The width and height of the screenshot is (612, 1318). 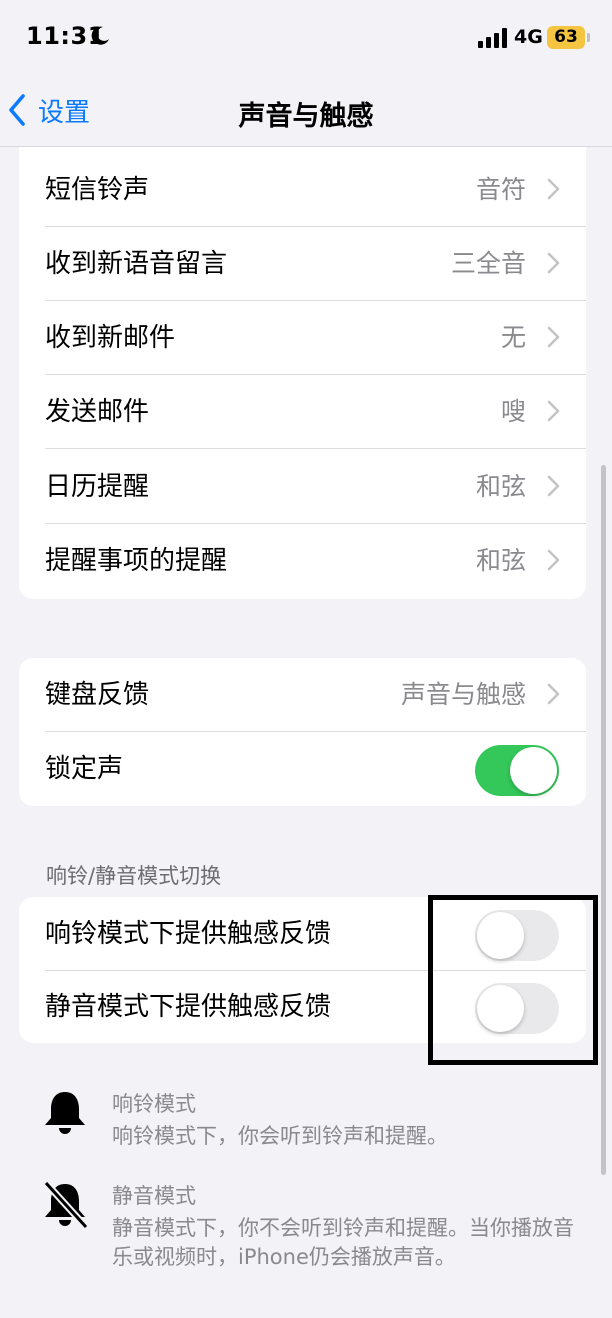 What do you see at coordinates (136, 264) in the screenshot?
I see `list-item-label: 收到新语音留言` at bounding box center [136, 264].